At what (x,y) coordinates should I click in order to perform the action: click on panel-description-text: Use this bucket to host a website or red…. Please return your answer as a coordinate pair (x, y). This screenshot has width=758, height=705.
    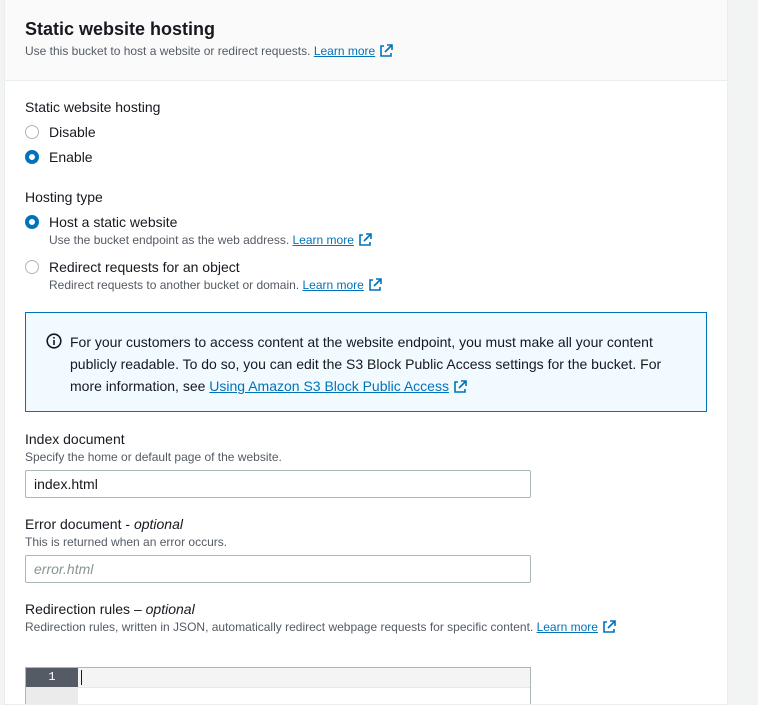
    Looking at the image, I should click on (168, 51).